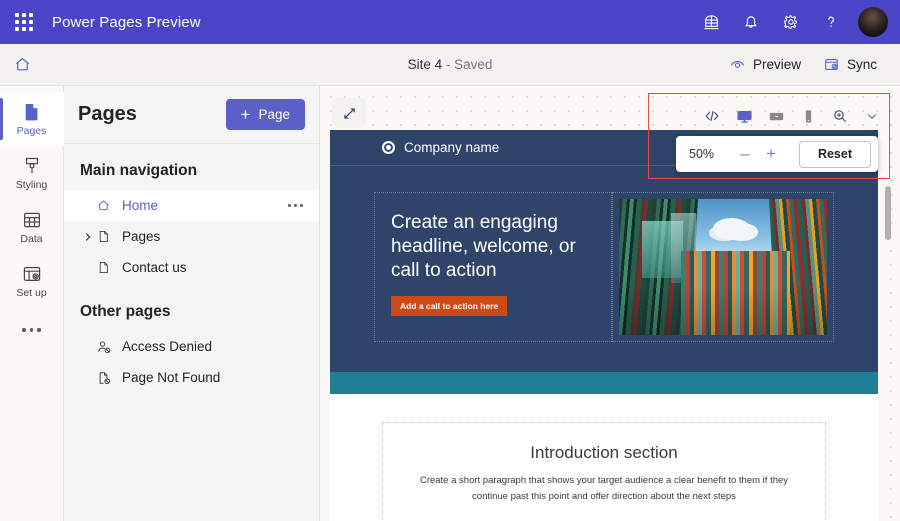 The width and height of the screenshot is (900, 521). Describe the element at coordinates (737, 64) in the screenshot. I see `preview-eye-icon` at that location.